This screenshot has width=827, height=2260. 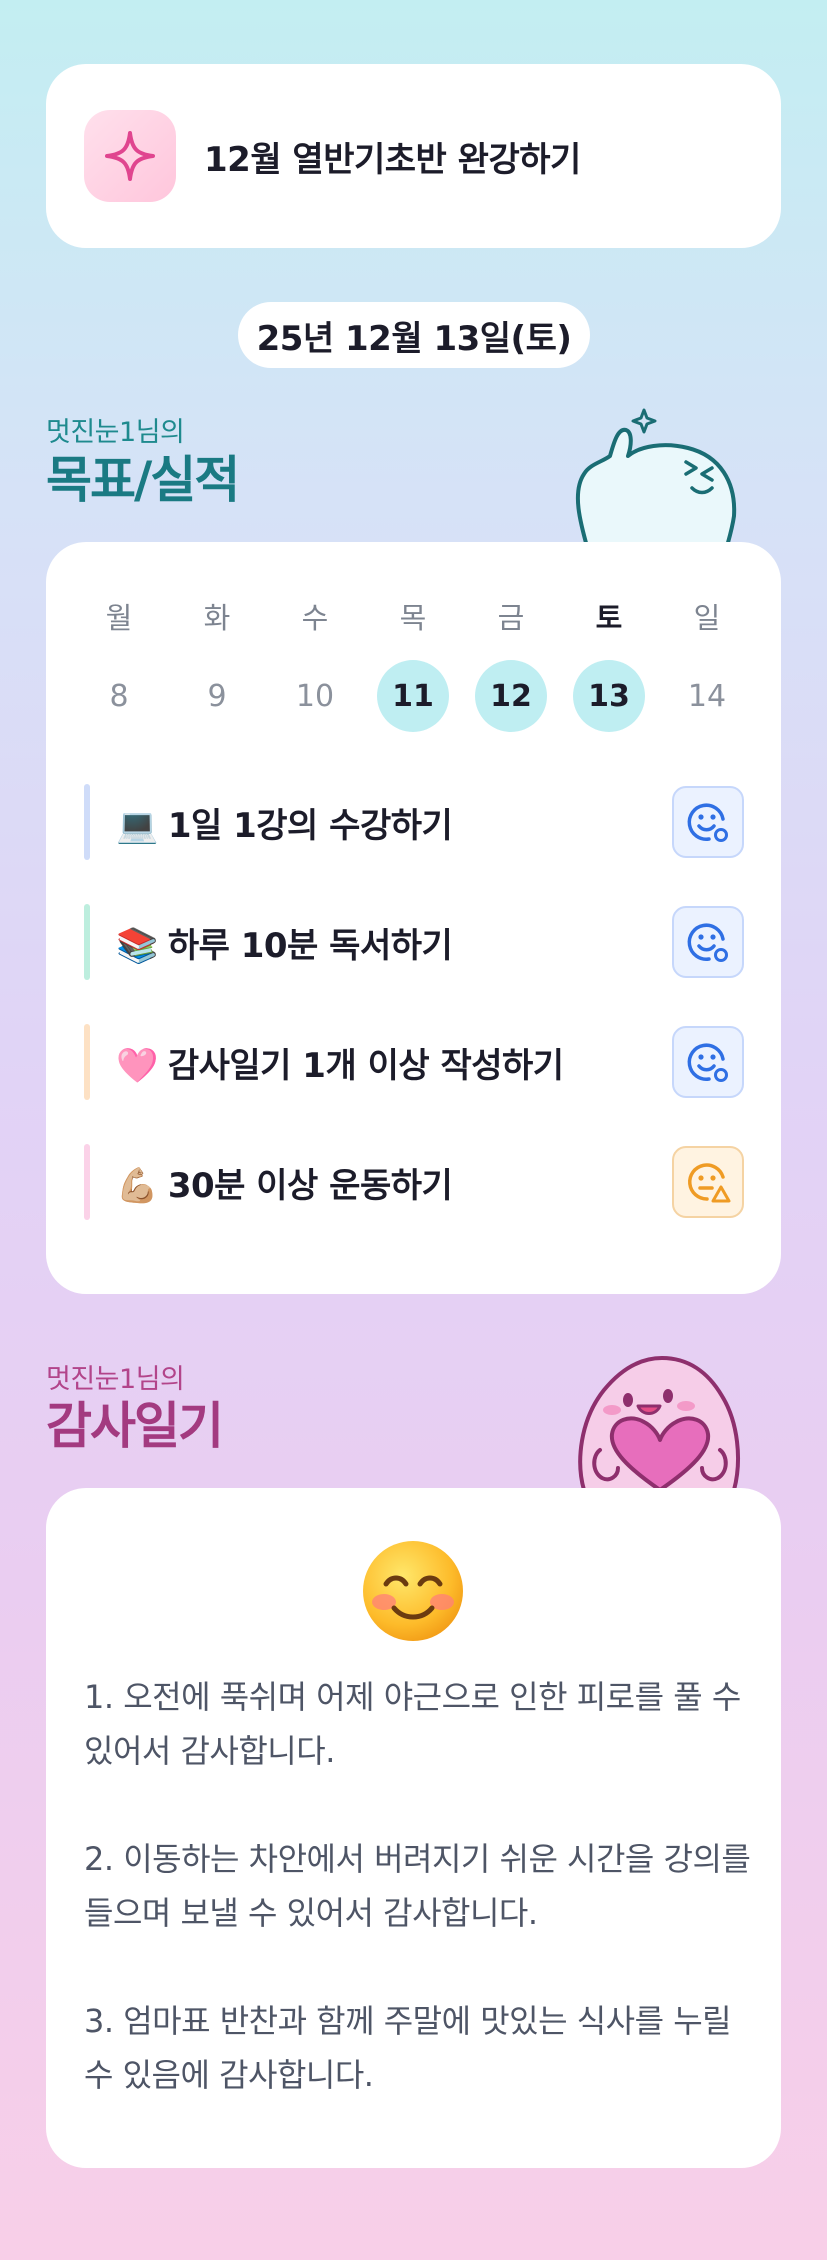 I want to click on heart-holding-mascot, so click(x=659, y=1423).